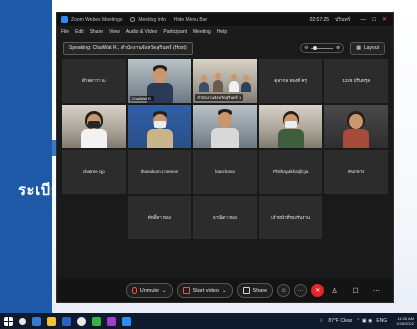 Image resolution: width=417 pixels, height=329 pixels. Describe the element at coordinates (318, 290) in the screenshot. I see `end-meeting-button: ✕` at that location.